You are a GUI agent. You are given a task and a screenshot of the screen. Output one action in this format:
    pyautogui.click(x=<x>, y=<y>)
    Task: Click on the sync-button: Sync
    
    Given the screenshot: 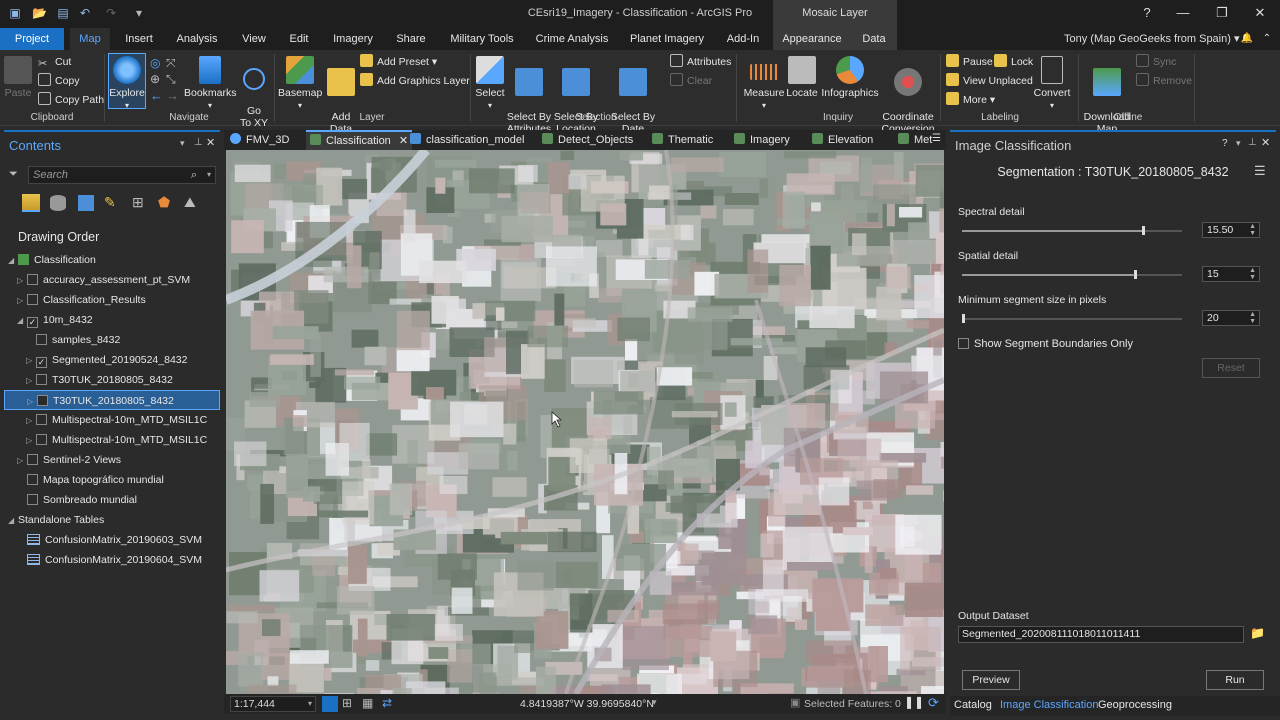 What is the action you would take?
    pyautogui.click(x=1156, y=62)
    